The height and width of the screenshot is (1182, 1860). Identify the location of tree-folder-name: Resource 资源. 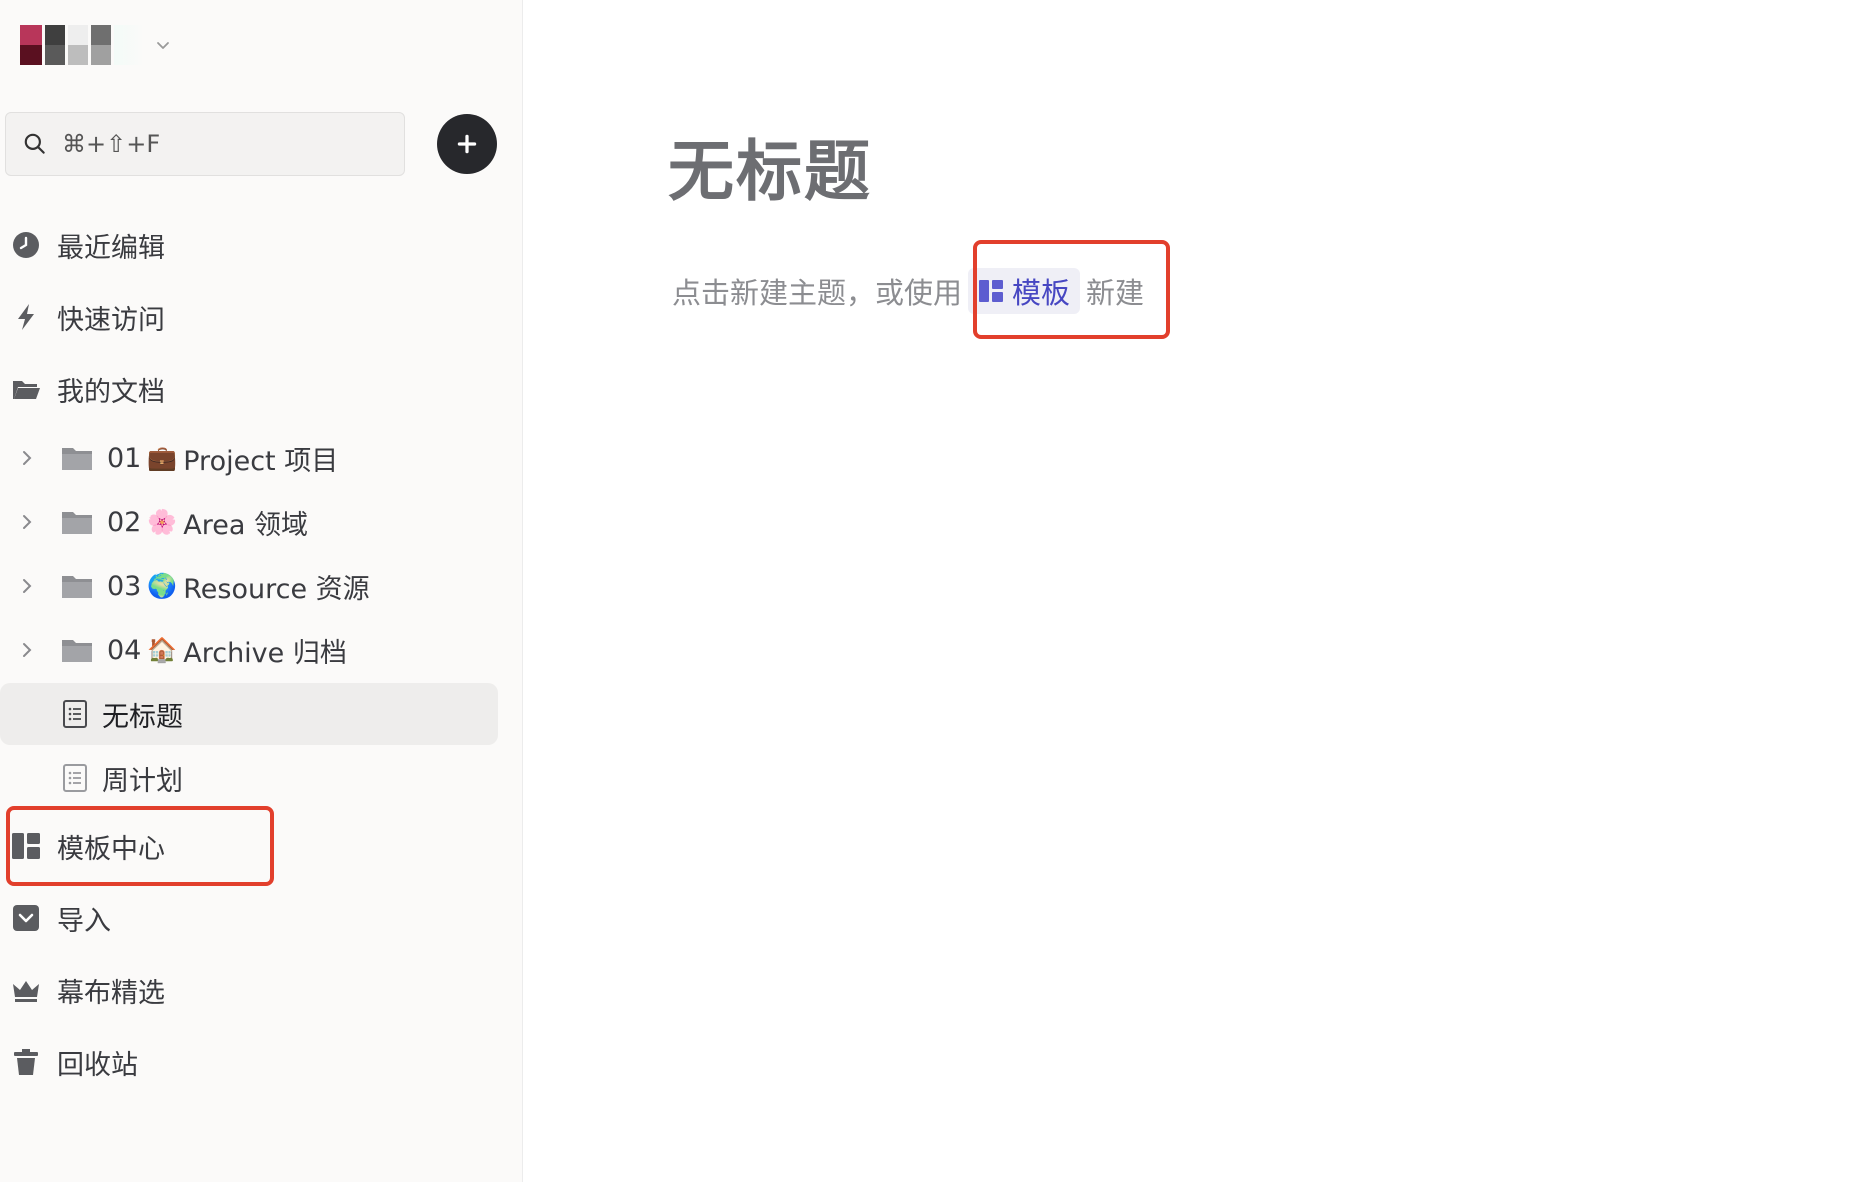
(276, 589).